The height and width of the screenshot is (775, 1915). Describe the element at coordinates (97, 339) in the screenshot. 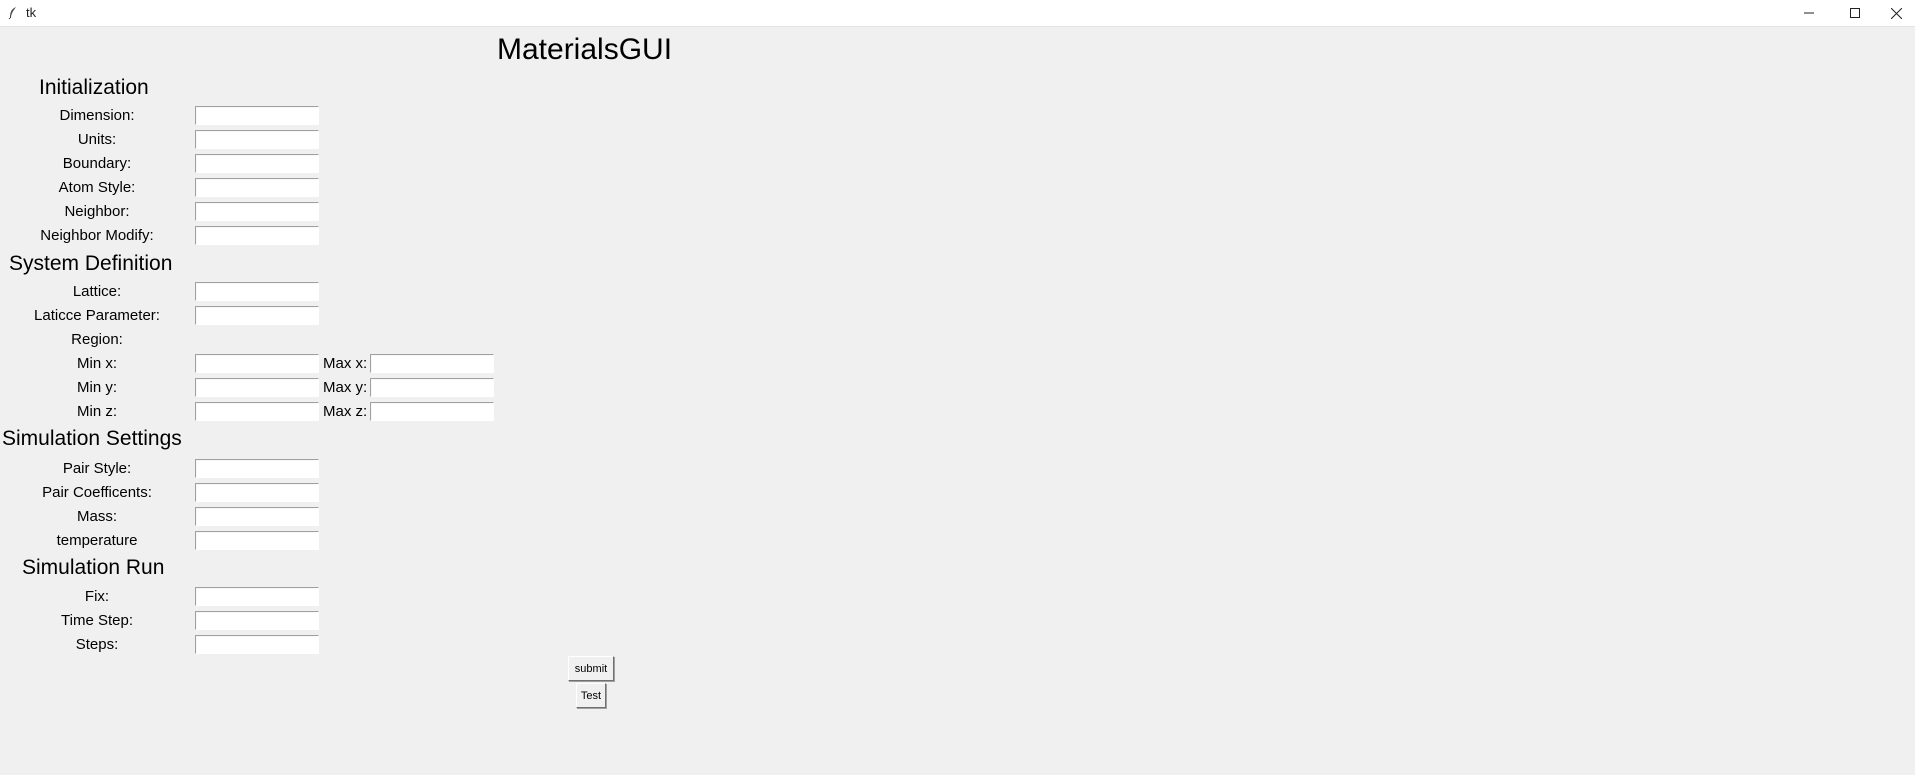

I see `region-label: Region:` at that location.